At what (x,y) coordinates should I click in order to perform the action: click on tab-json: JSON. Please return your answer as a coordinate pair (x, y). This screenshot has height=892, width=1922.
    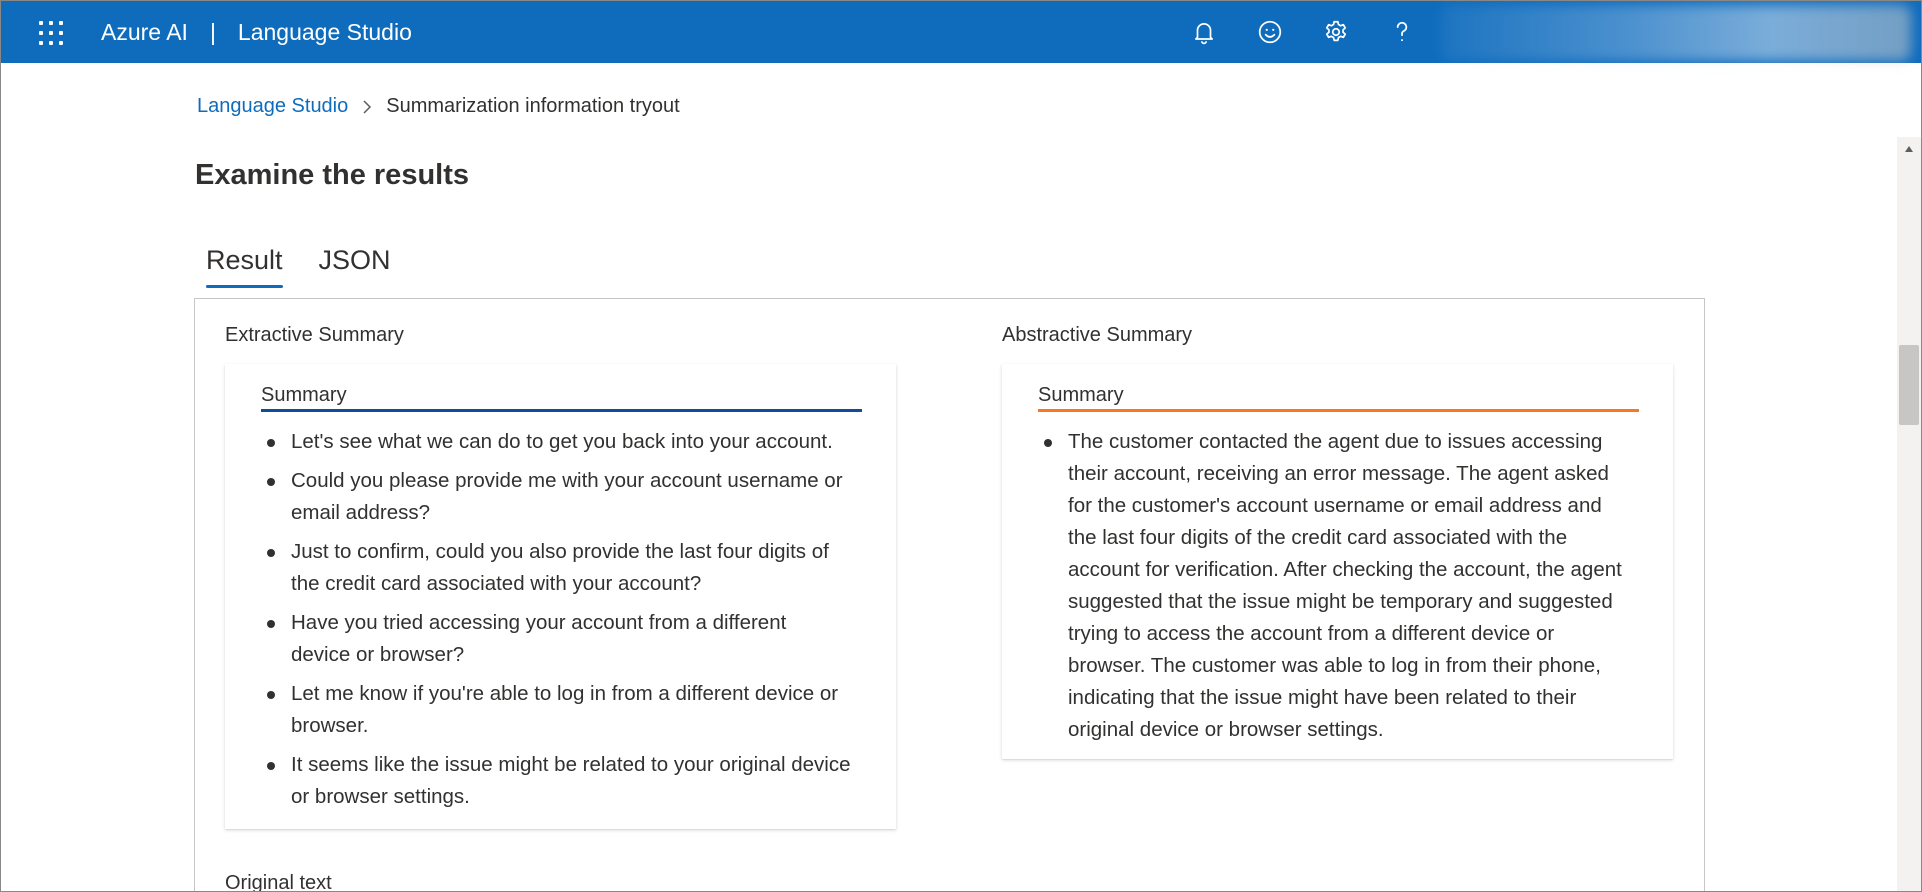
    Looking at the image, I should click on (355, 266).